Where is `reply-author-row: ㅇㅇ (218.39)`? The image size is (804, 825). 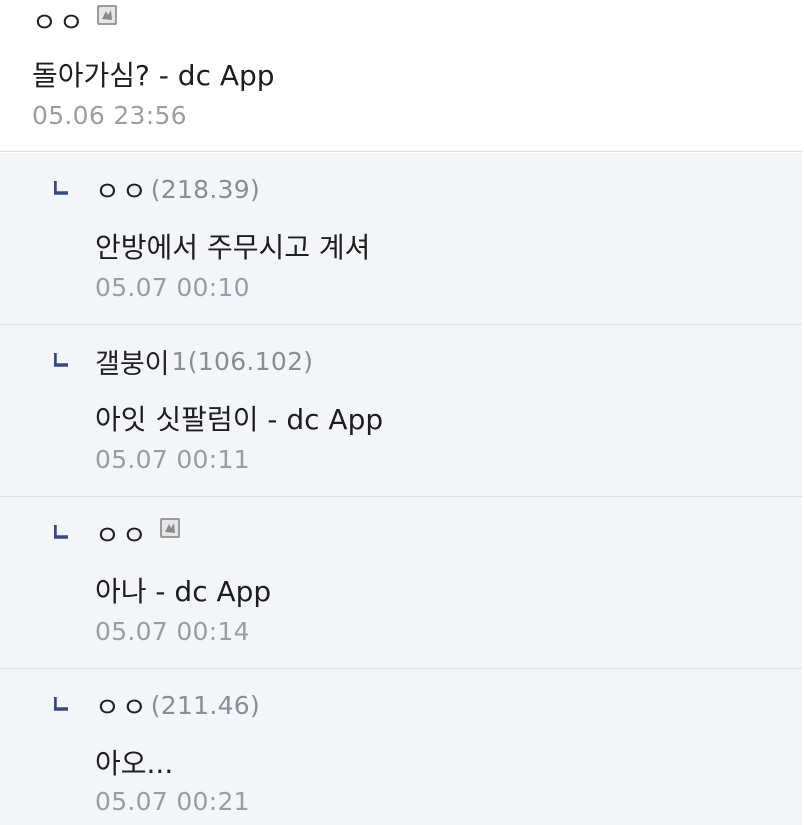 reply-author-row: ㅇㅇ (218.39) is located at coordinates (178, 189).